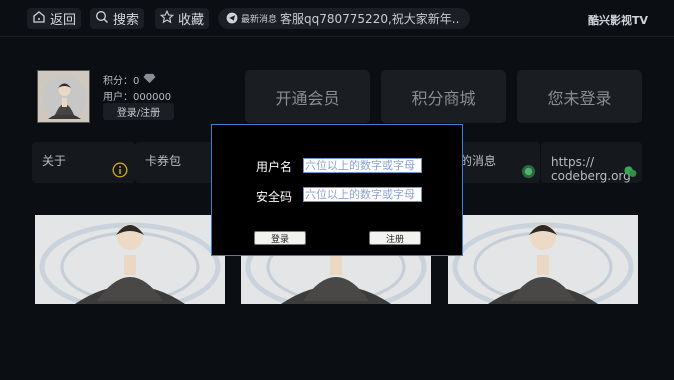 This screenshot has width=674, height=380. What do you see at coordinates (443, 96) in the screenshot?
I see `points-mall-button: 积分商城` at bounding box center [443, 96].